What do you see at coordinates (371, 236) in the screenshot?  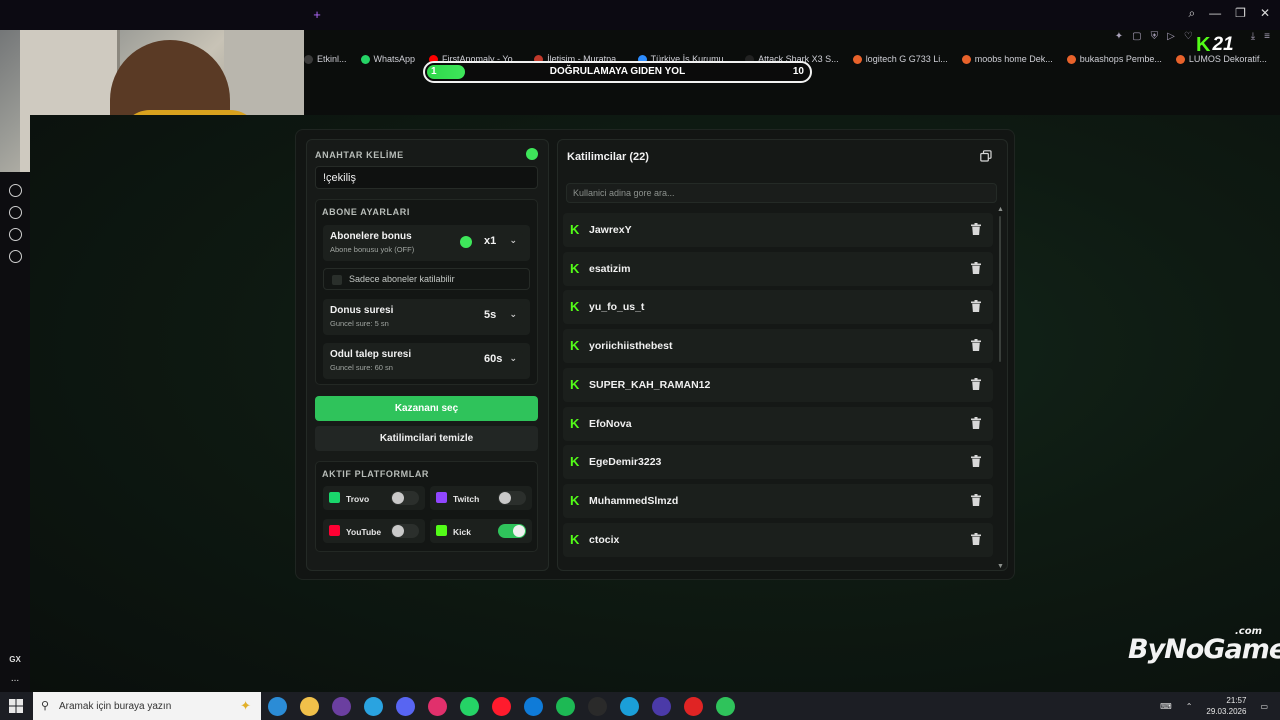 I see `subscriber-bonus-title: Abonelere bonus` at bounding box center [371, 236].